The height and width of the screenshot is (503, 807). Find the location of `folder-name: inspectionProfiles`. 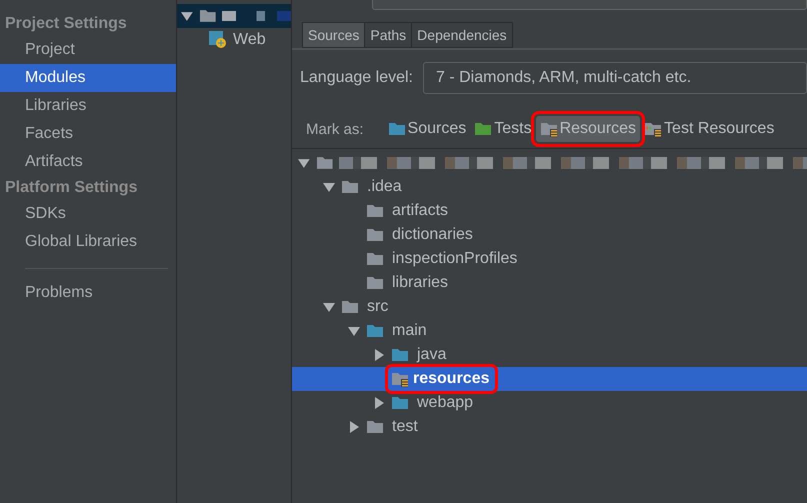

folder-name: inspectionProfiles is located at coordinates (455, 259).